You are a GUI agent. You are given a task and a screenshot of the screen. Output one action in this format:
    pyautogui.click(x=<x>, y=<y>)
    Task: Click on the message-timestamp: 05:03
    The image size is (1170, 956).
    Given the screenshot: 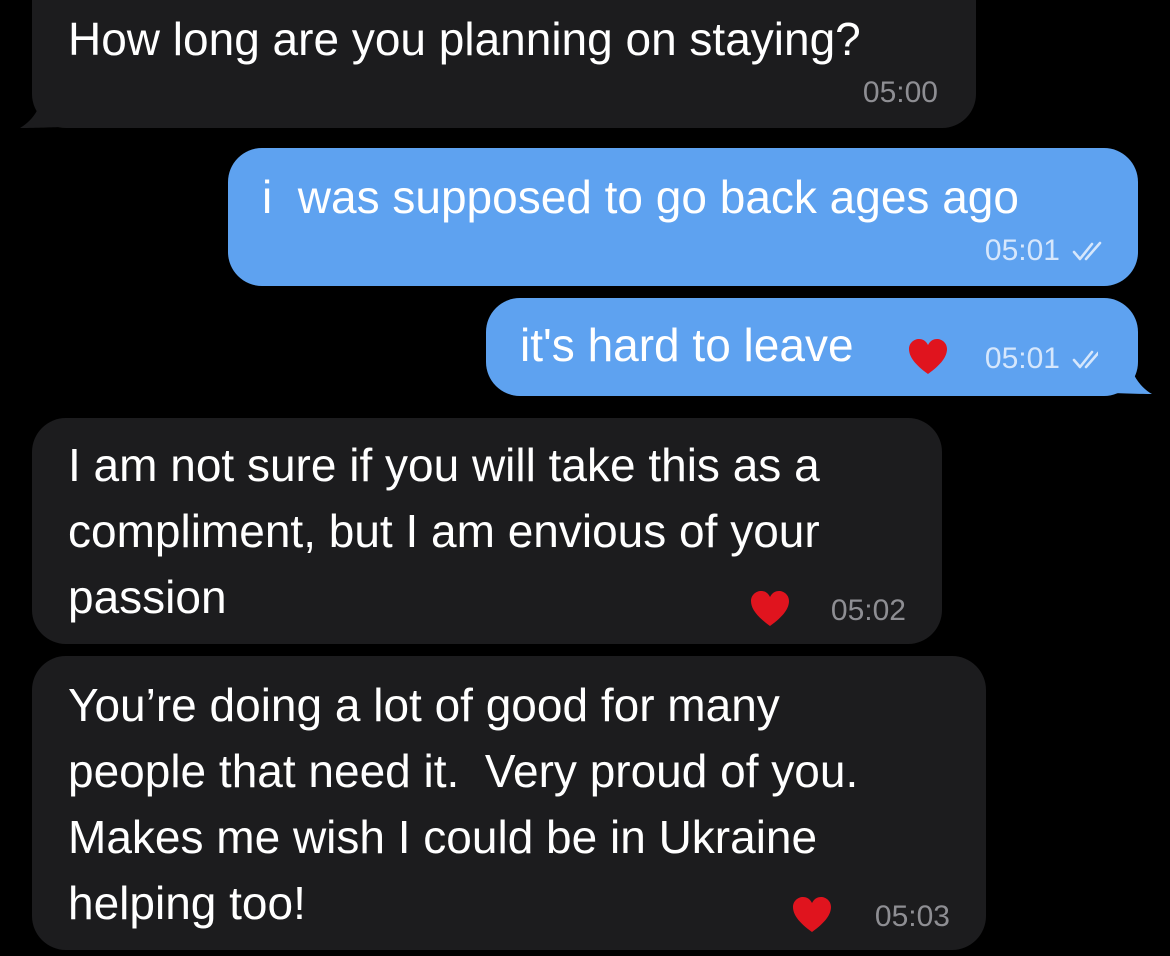 What is the action you would take?
    pyautogui.click(x=912, y=916)
    